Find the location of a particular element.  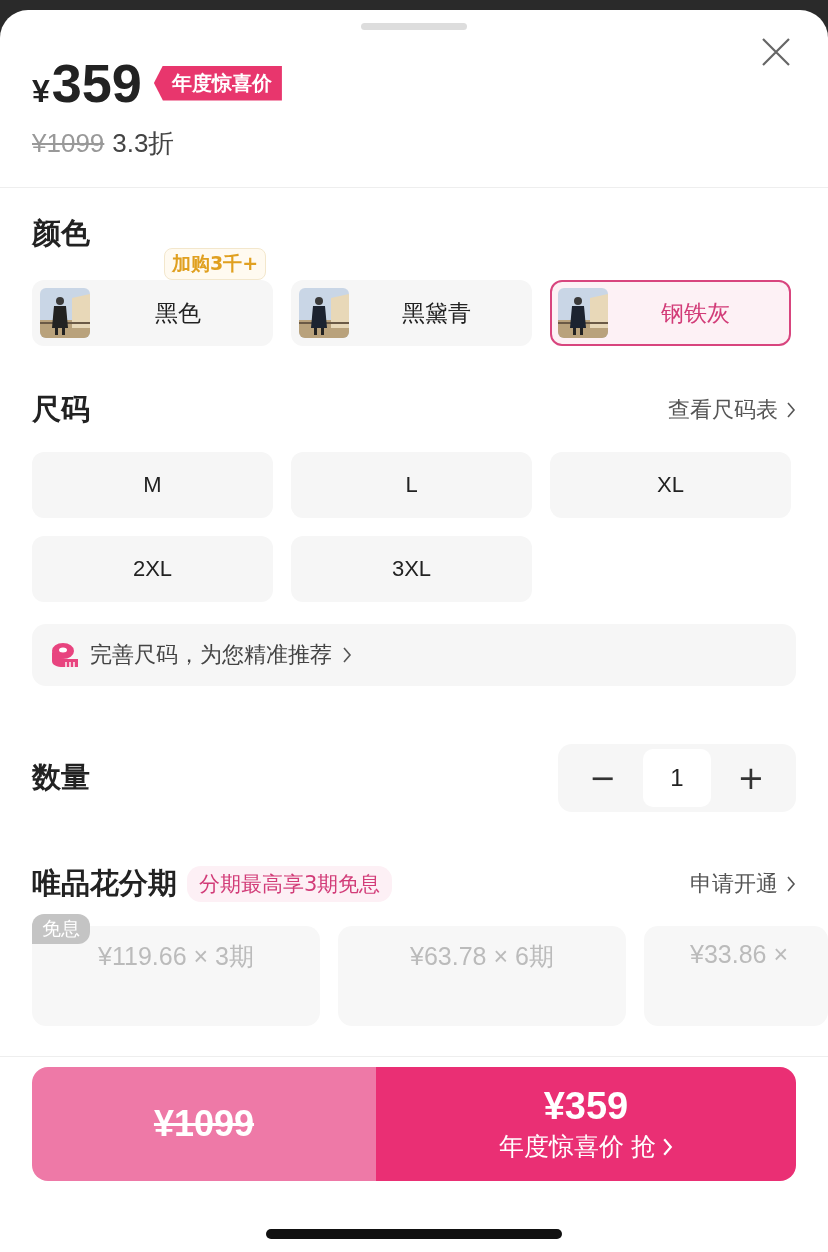

apply-link: 申请开通 is located at coordinates (743, 884).